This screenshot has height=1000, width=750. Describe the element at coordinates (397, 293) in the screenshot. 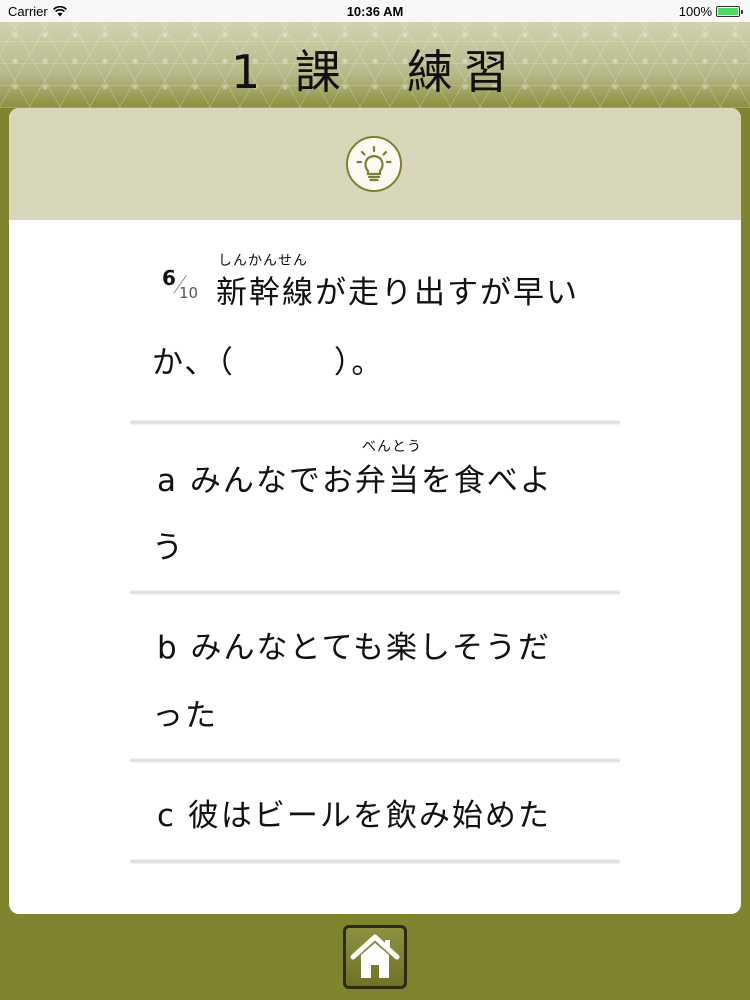

I see `question-line-1: 新幹線が走り出すが早い` at that location.